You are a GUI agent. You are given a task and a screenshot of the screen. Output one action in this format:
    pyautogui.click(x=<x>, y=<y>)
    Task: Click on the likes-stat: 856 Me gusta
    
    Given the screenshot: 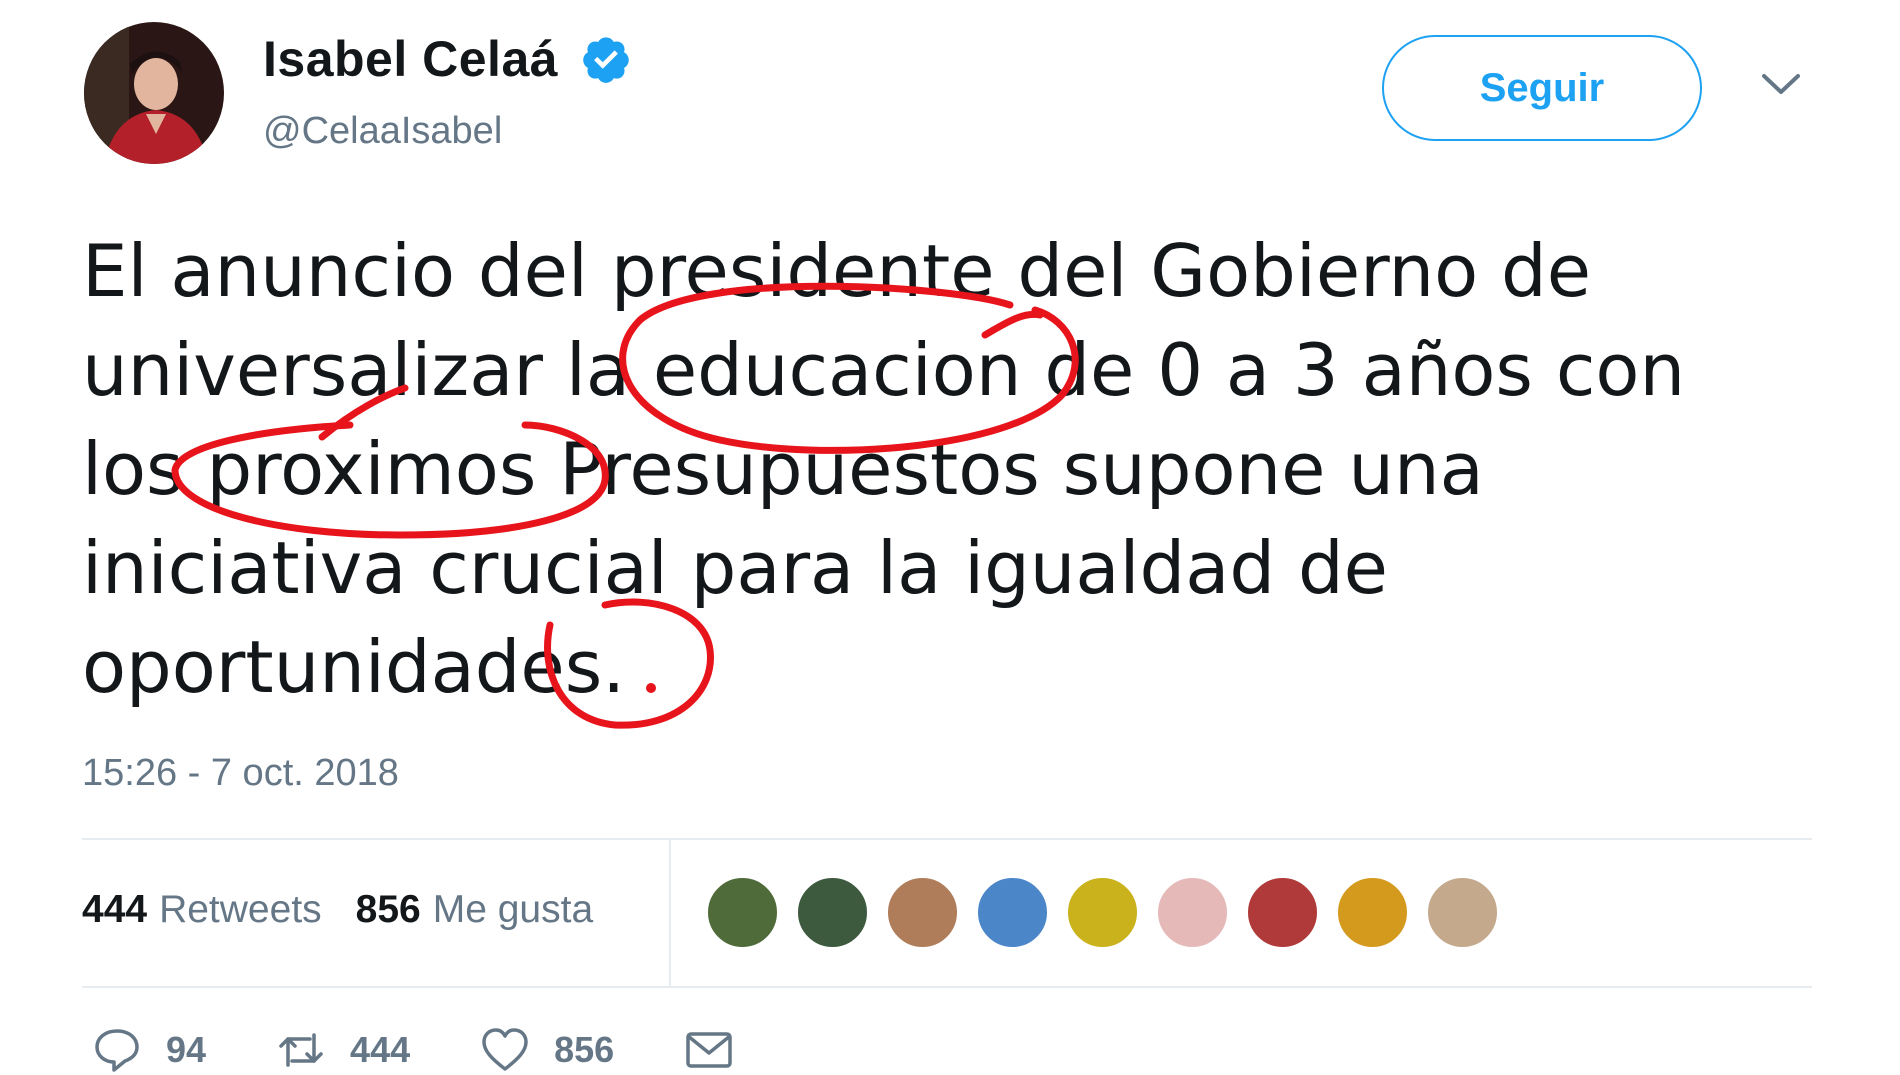 What is the action you would take?
    pyautogui.click(x=475, y=910)
    